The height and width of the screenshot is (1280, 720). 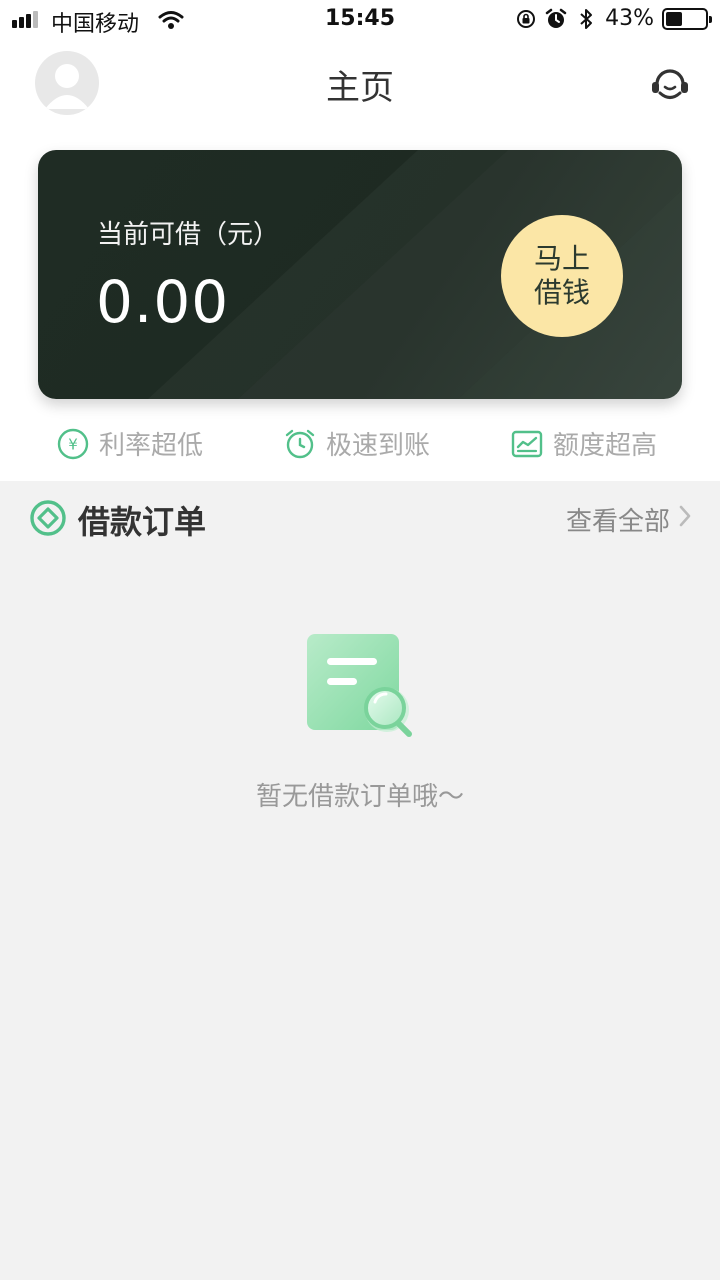 I want to click on chart-icon, so click(x=527, y=444).